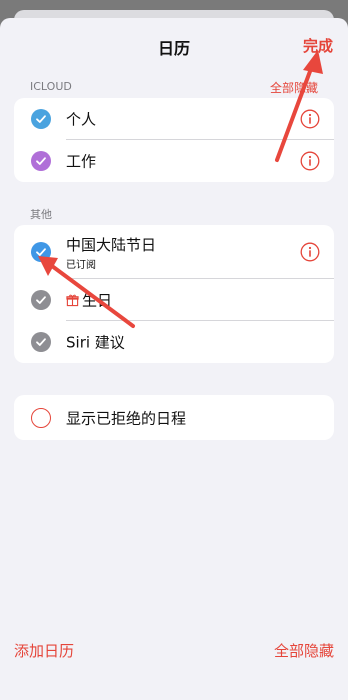 Image resolution: width=348 pixels, height=700 pixels. What do you see at coordinates (294, 87) in the screenshot?
I see `icloud-hide-all-button: 全部隐藏` at bounding box center [294, 87].